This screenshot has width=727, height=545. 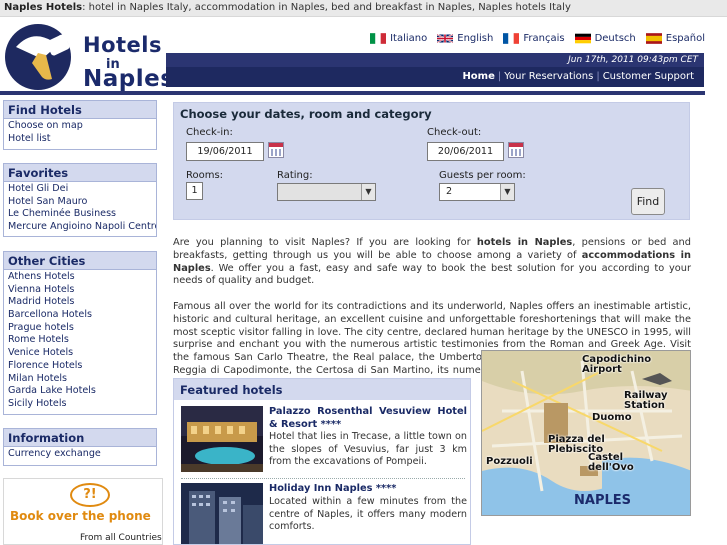 What do you see at coordinates (323, 478) in the screenshot?
I see `hotel-divider` at bounding box center [323, 478].